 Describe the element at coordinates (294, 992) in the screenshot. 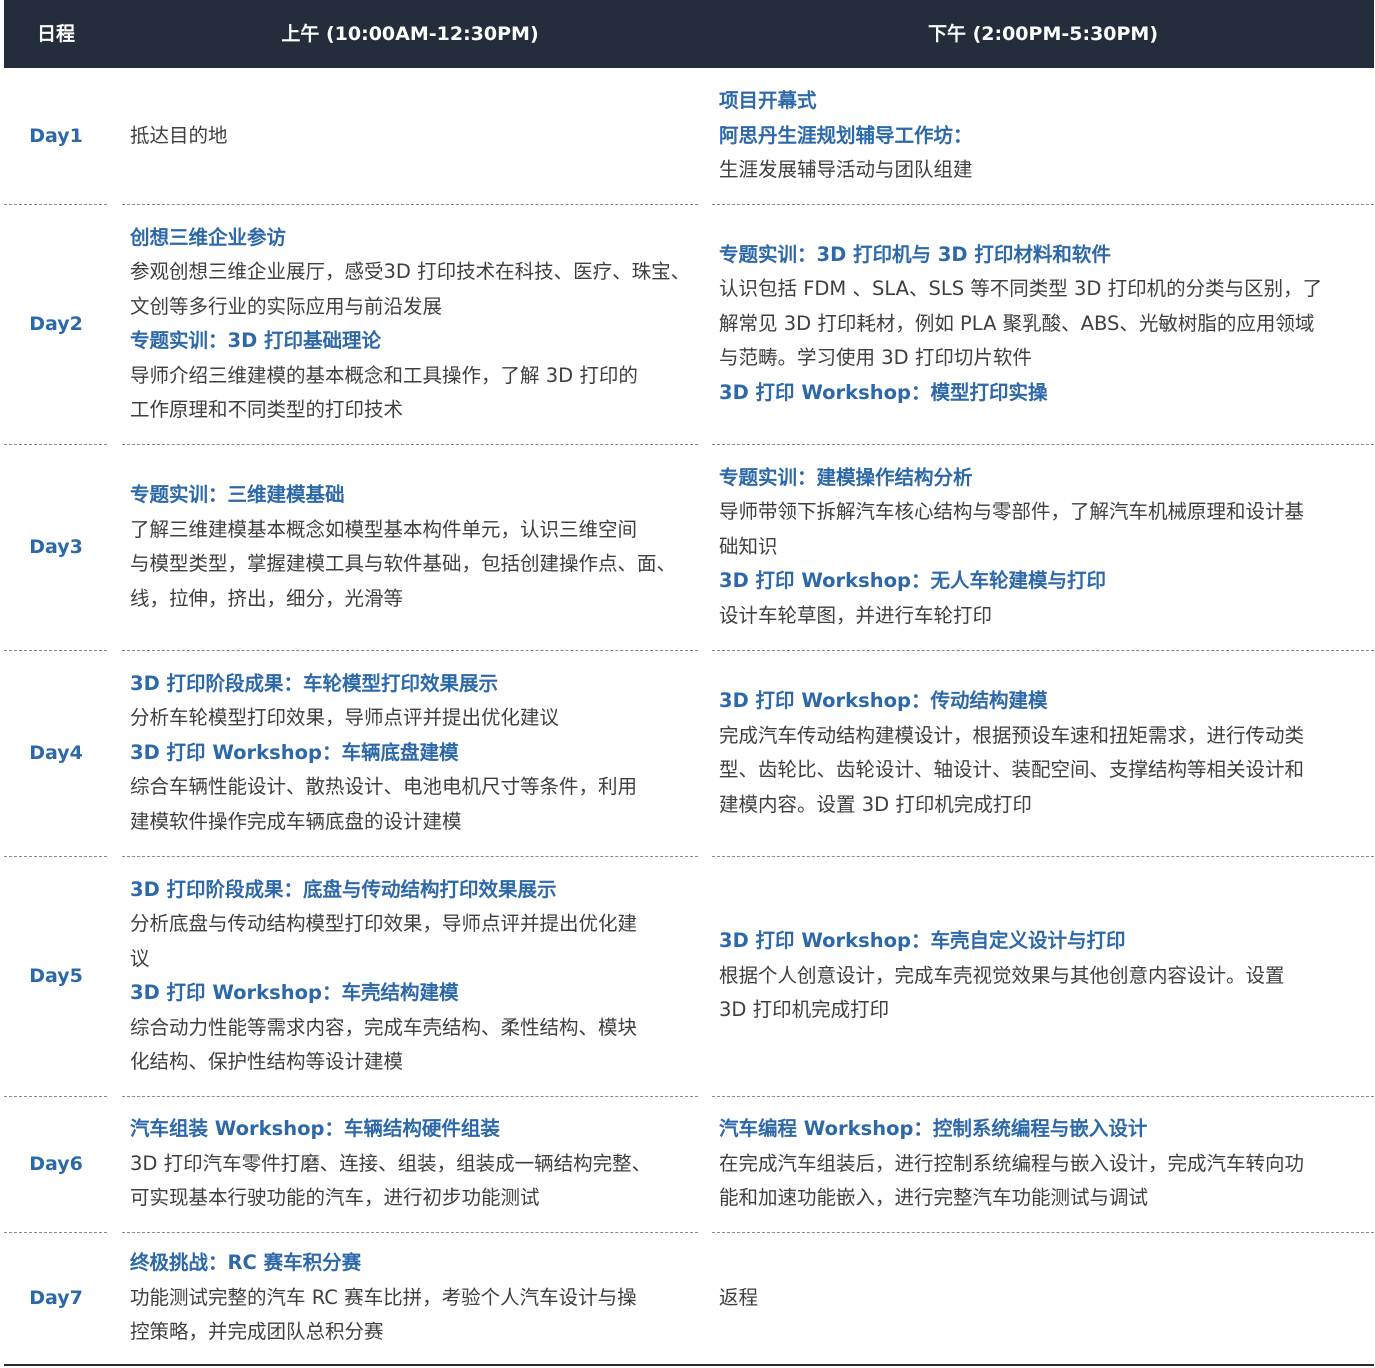

I see `session-title: 3D 打印 Workshop：车壳结构建模` at that location.